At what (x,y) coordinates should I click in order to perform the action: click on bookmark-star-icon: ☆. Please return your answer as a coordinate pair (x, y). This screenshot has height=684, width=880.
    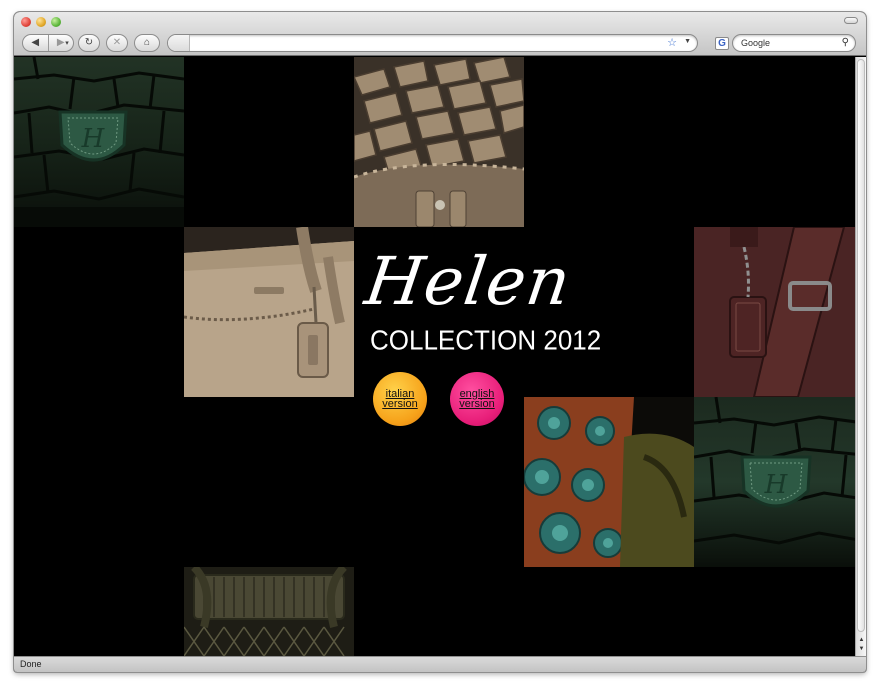
    Looking at the image, I should click on (672, 42).